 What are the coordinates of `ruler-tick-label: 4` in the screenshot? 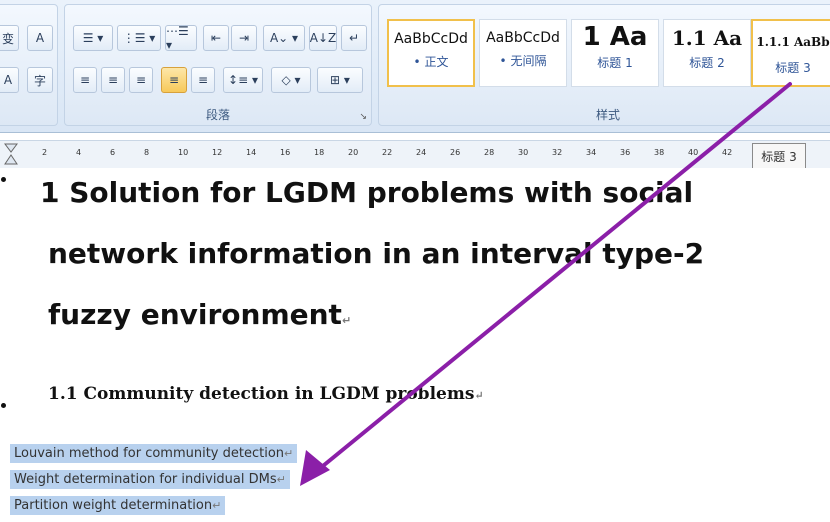 It's located at (79, 152).